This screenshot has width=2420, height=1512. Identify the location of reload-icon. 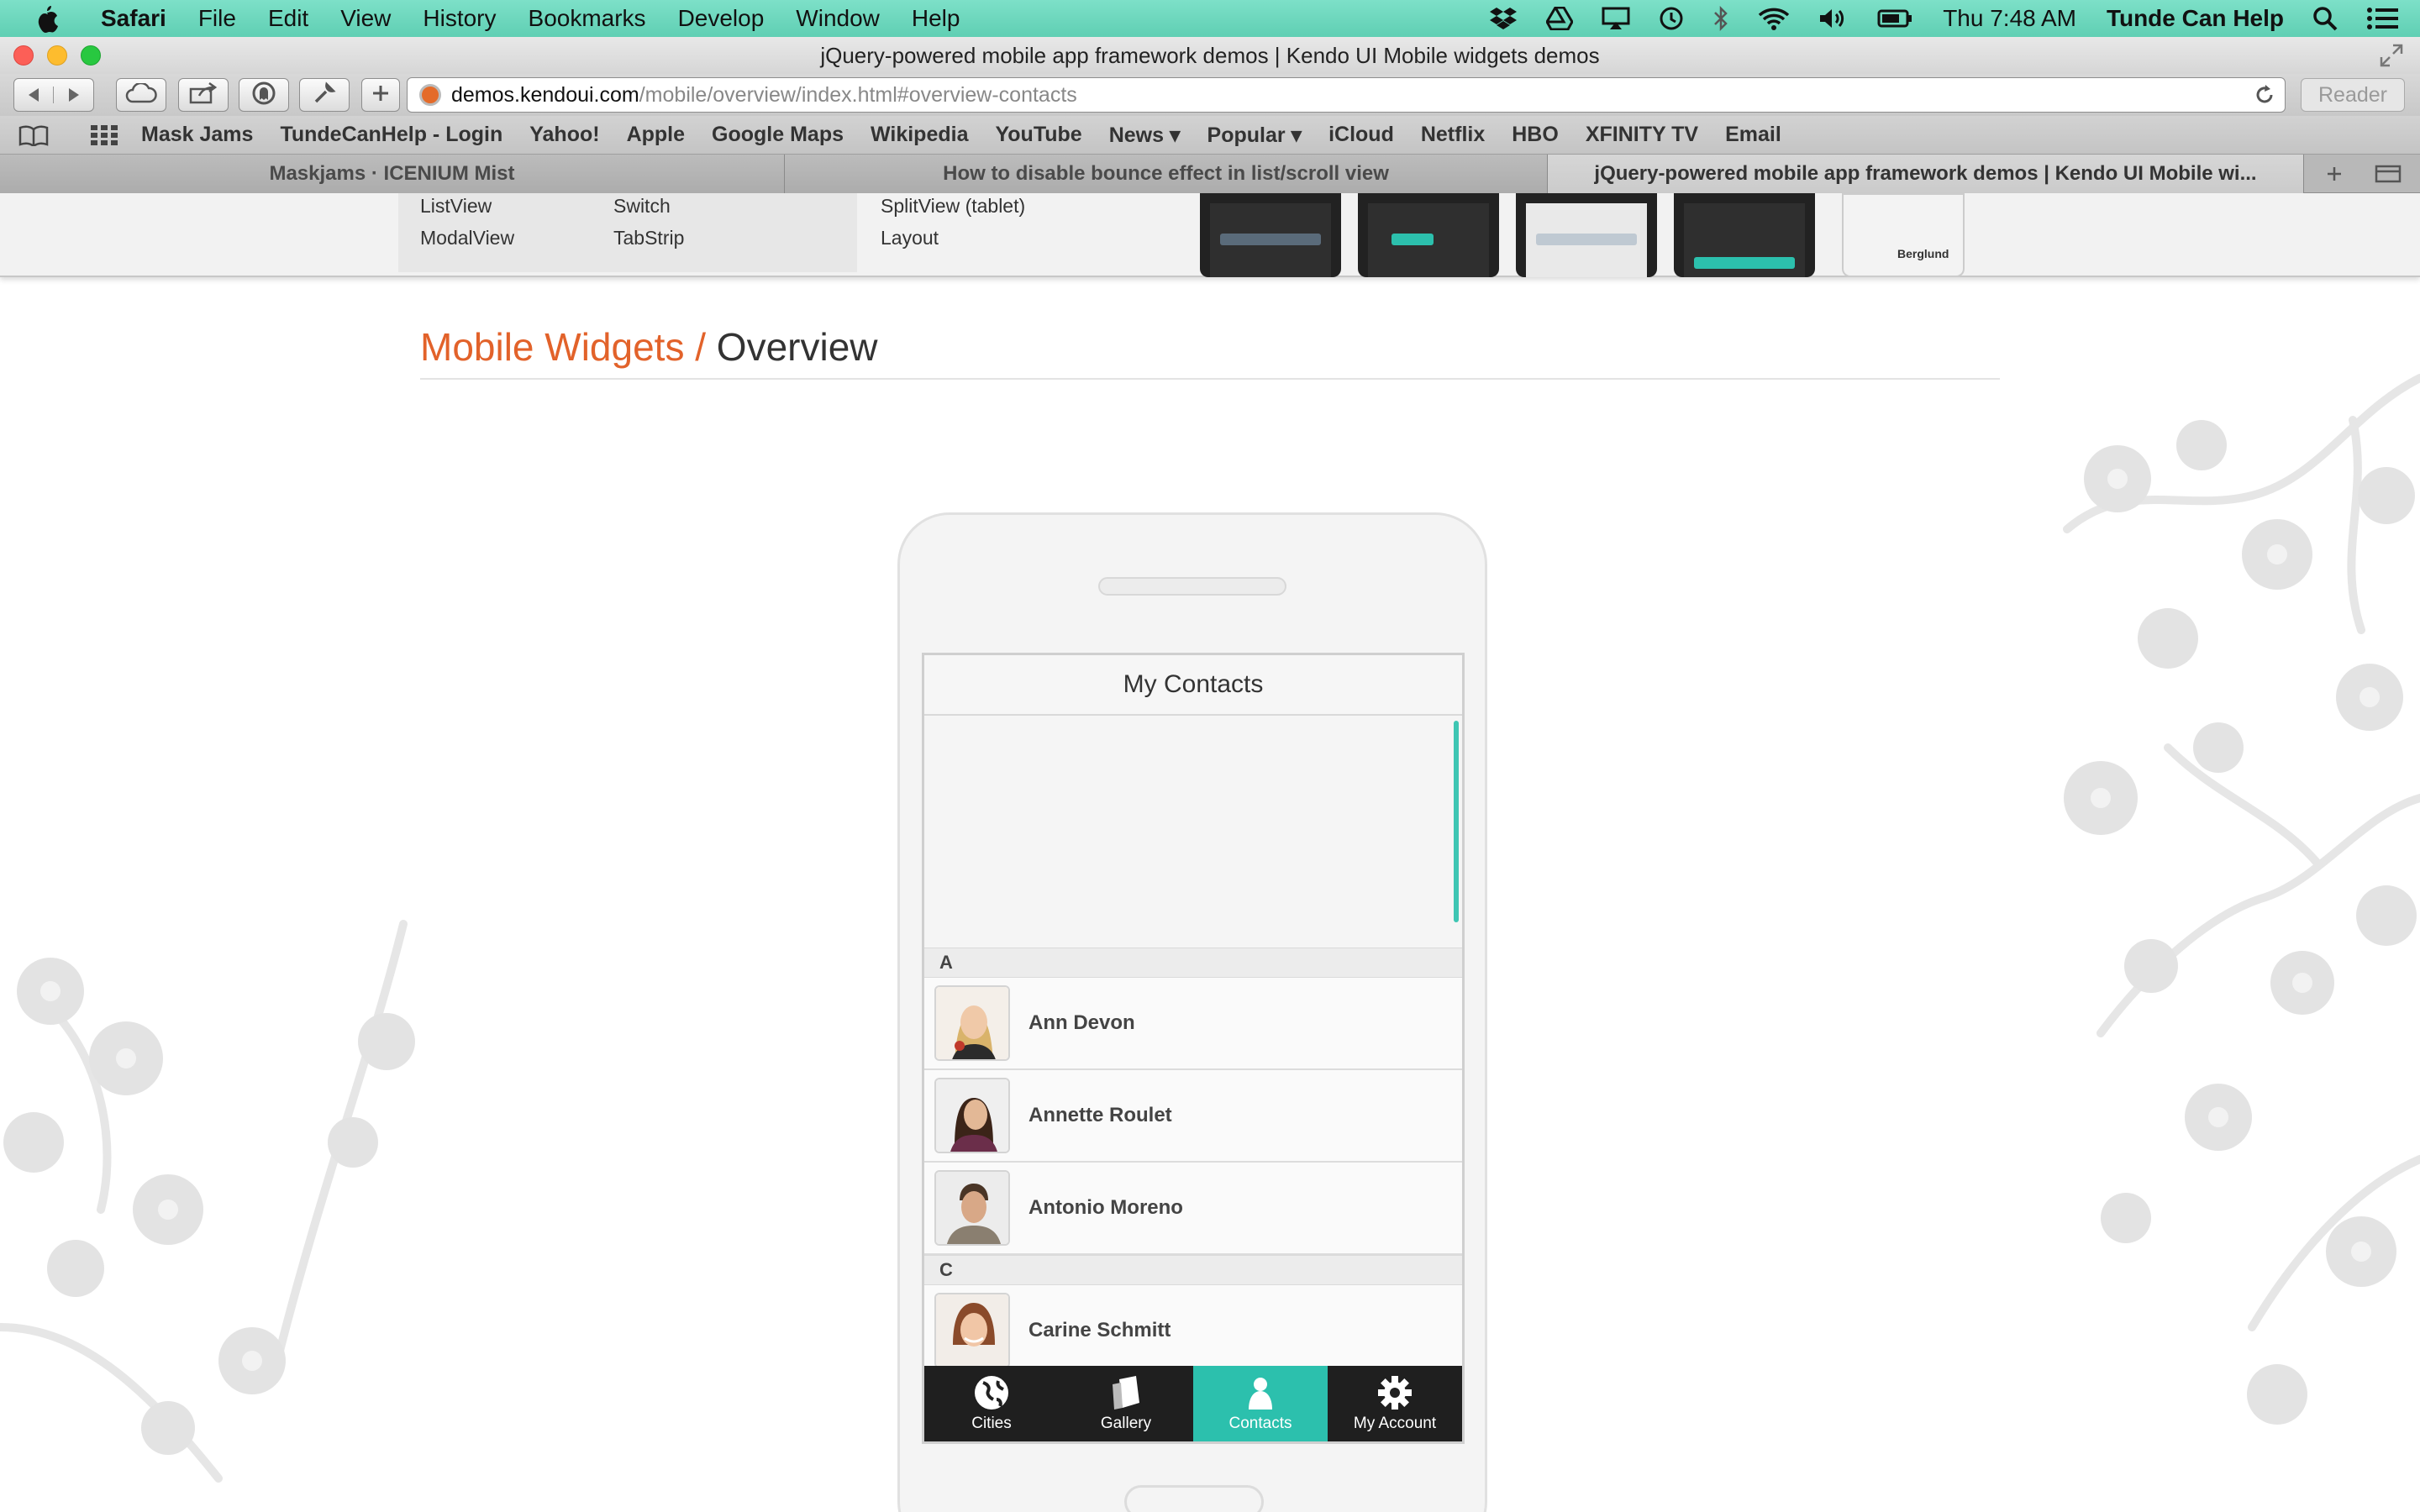
(2265, 97).